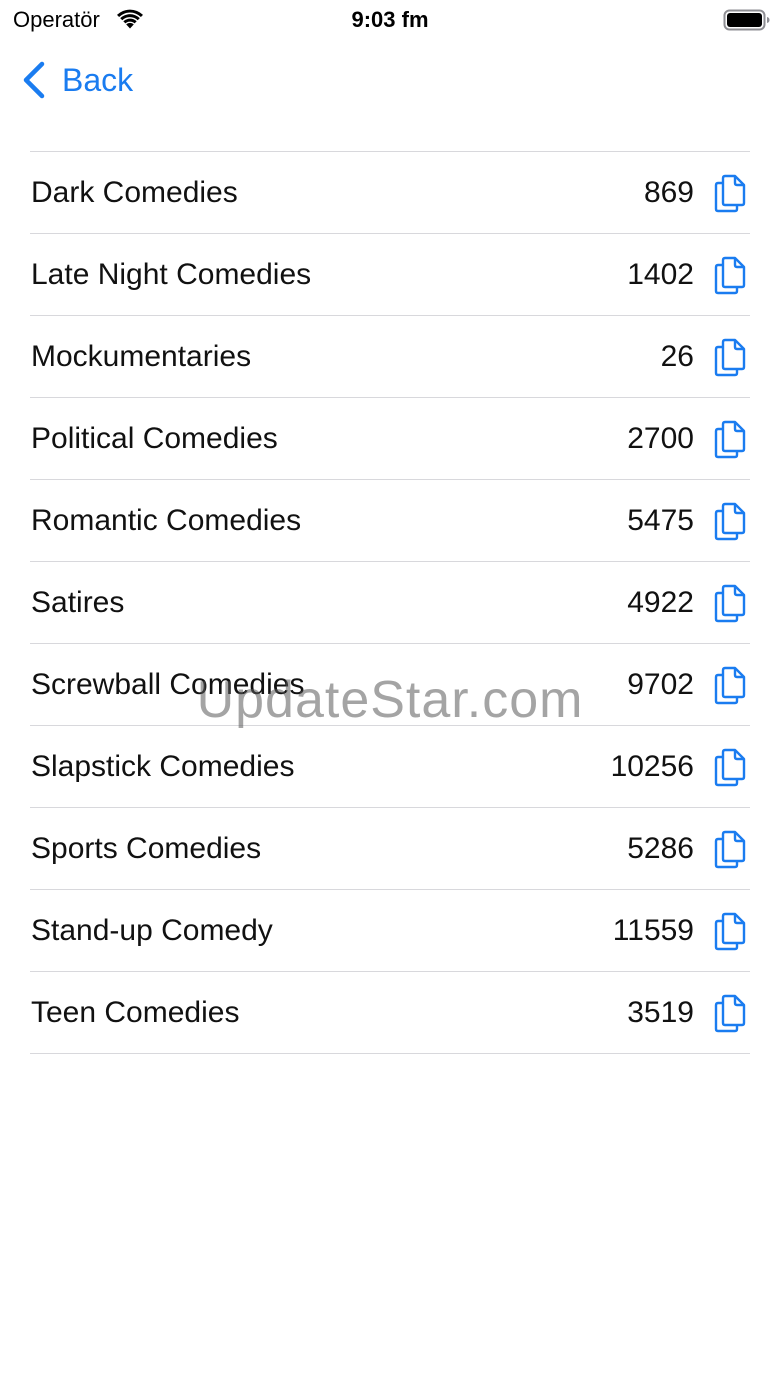 This screenshot has width=780, height=1387. Describe the element at coordinates (390, 767) in the screenshot. I see `list-item: Slapstick Comedies 10256` at that location.